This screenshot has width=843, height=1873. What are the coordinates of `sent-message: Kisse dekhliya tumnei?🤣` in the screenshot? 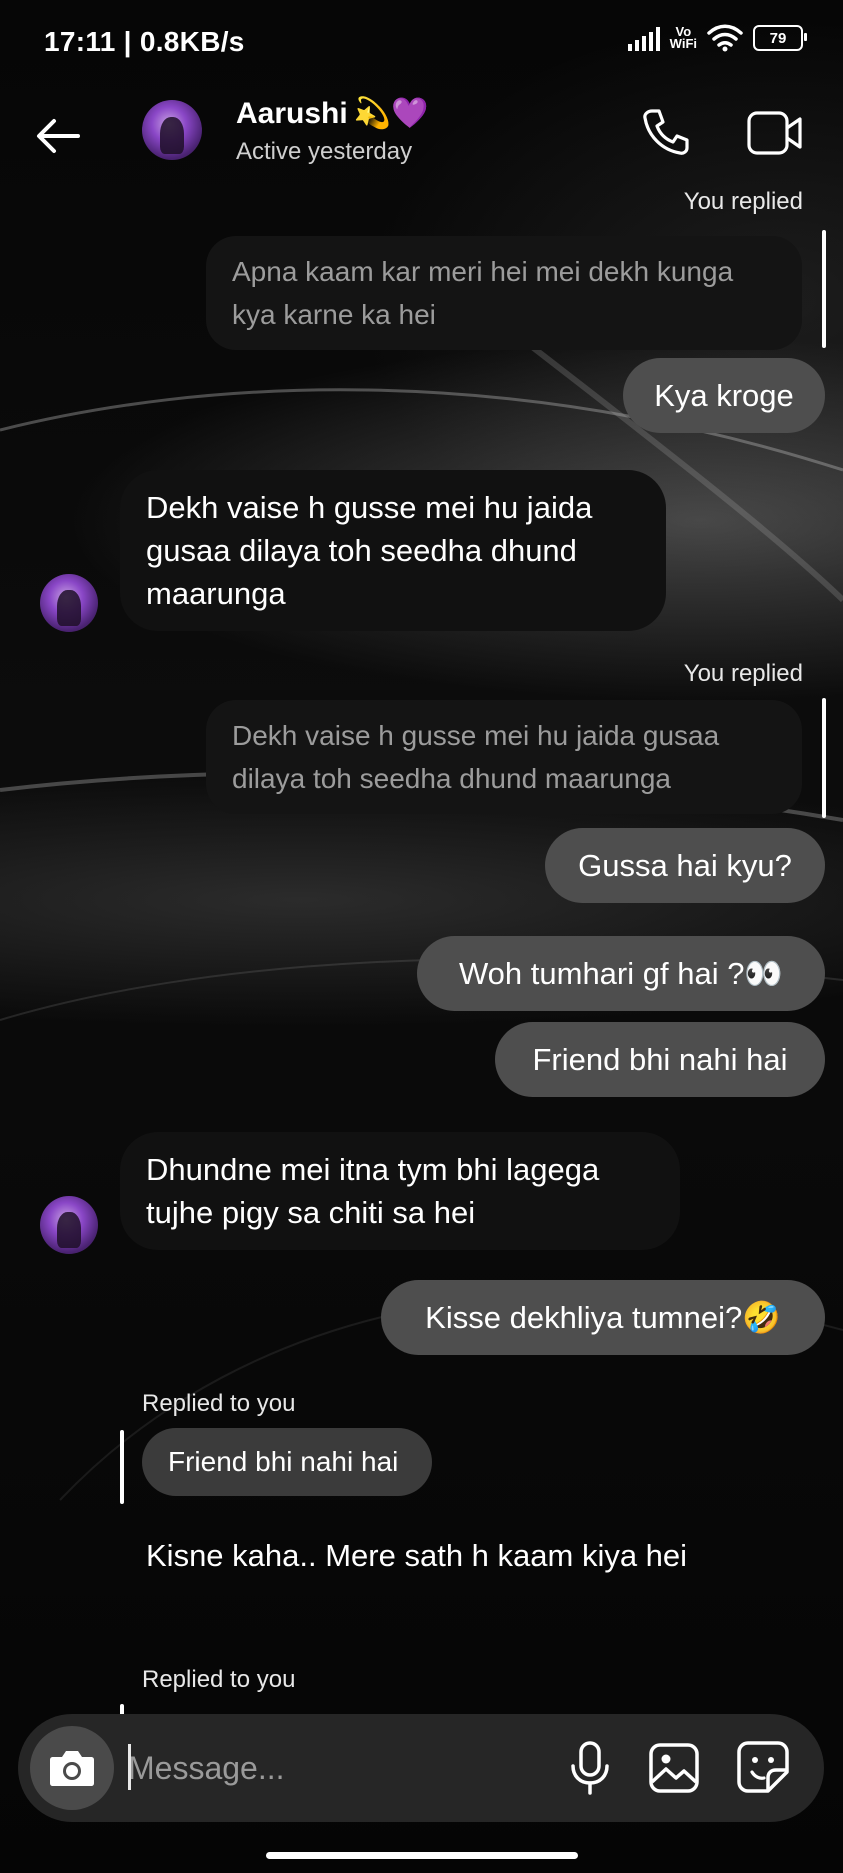 It's located at (603, 1317).